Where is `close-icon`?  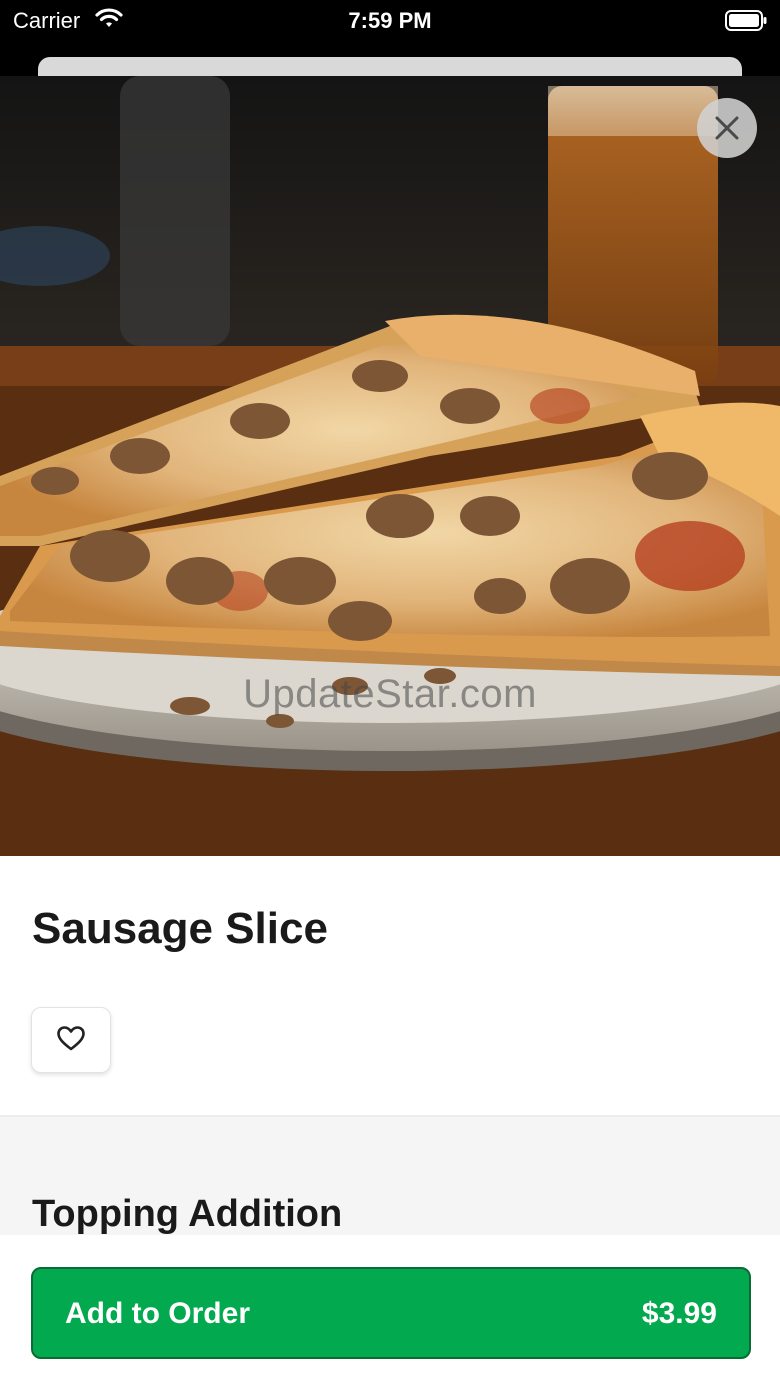 close-icon is located at coordinates (727, 128).